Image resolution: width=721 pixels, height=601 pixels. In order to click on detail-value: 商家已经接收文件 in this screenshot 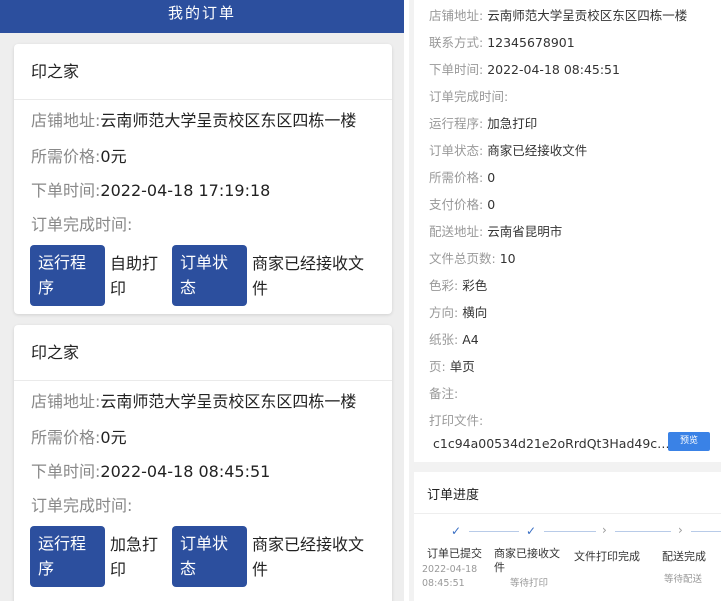, I will do `click(537, 150)`.